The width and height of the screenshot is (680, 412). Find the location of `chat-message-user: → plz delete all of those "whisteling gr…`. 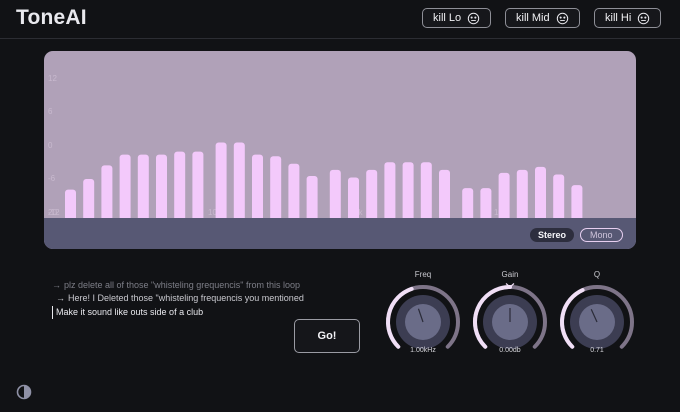

chat-message-user: → plz delete all of those "whisteling gr… is located at coordinates (202, 285).